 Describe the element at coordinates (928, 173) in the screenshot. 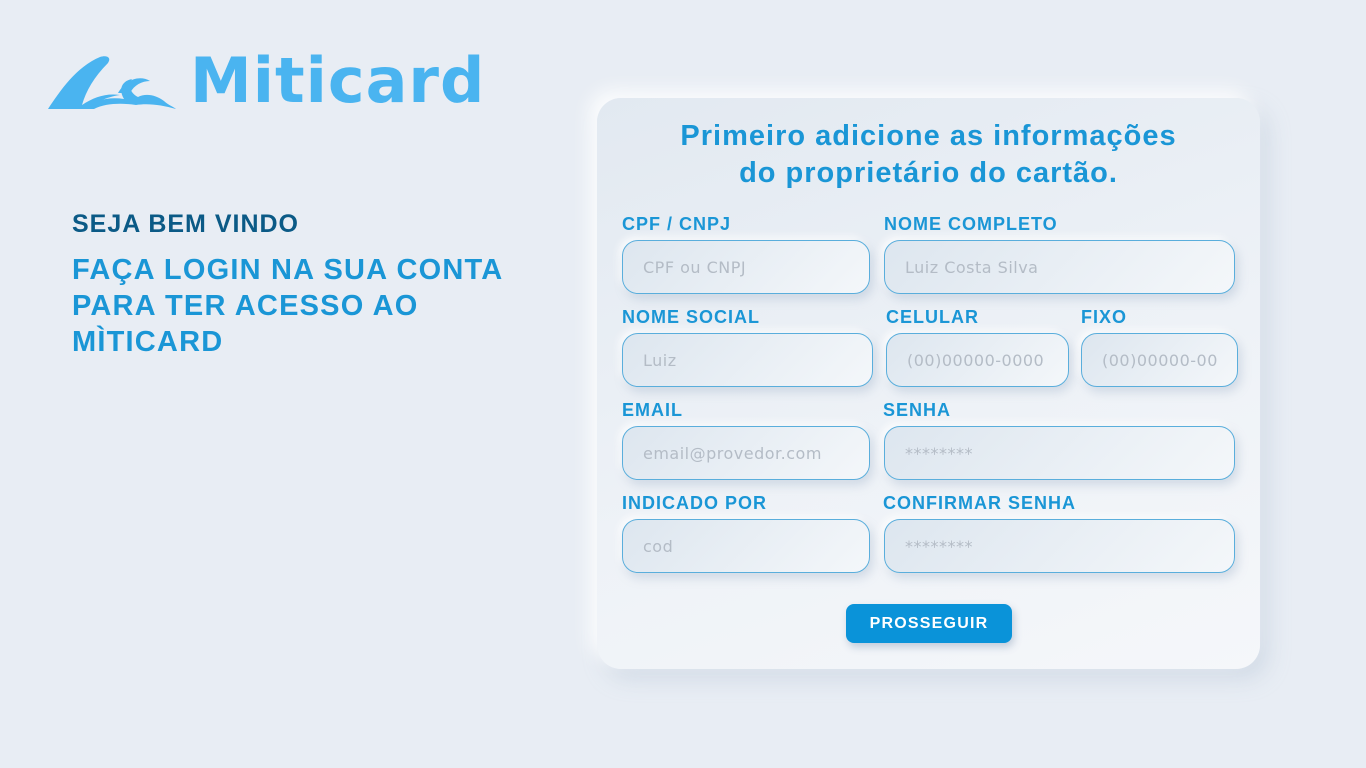

I see `form-title-line-2: do proprietário do cartão.` at that location.